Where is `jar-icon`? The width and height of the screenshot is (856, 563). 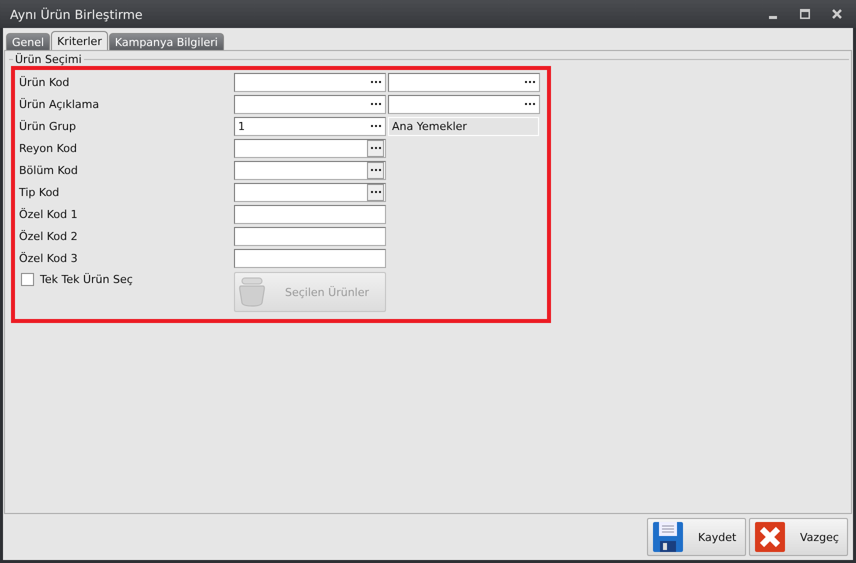
jar-icon is located at coordinates (252, 292).